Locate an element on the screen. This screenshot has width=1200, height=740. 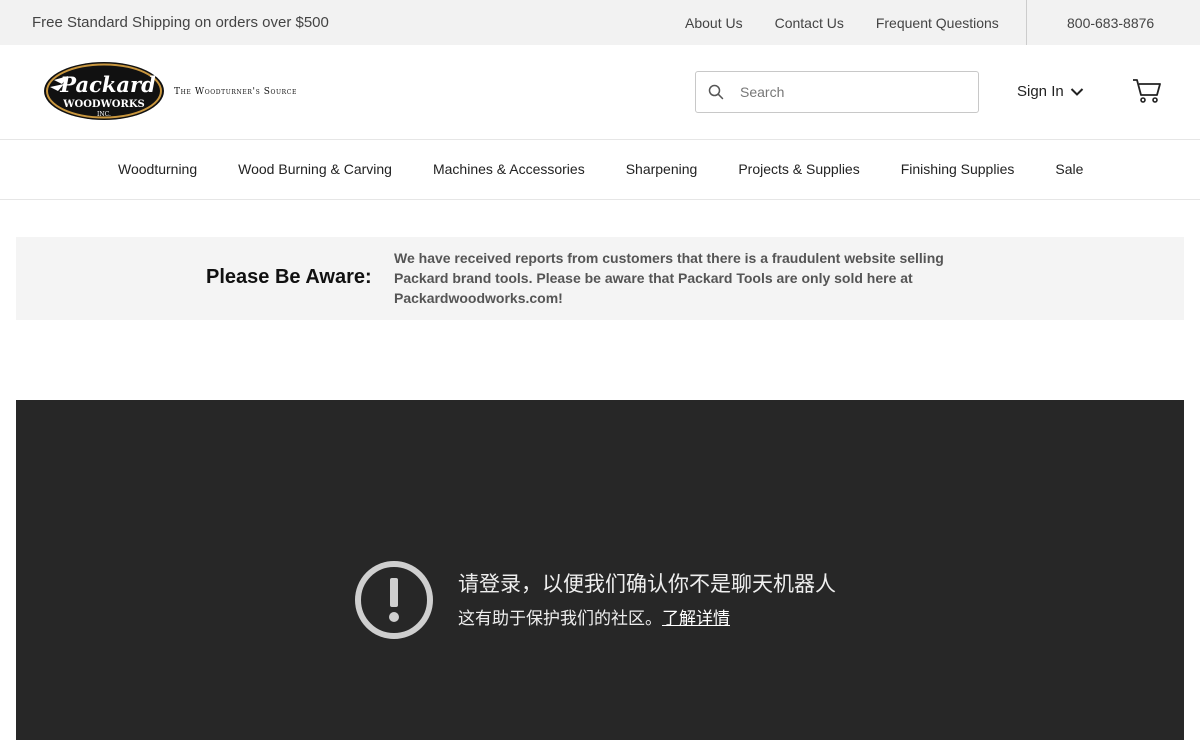
sign-in-label: Sign In is located at coordinates (1040, 91).